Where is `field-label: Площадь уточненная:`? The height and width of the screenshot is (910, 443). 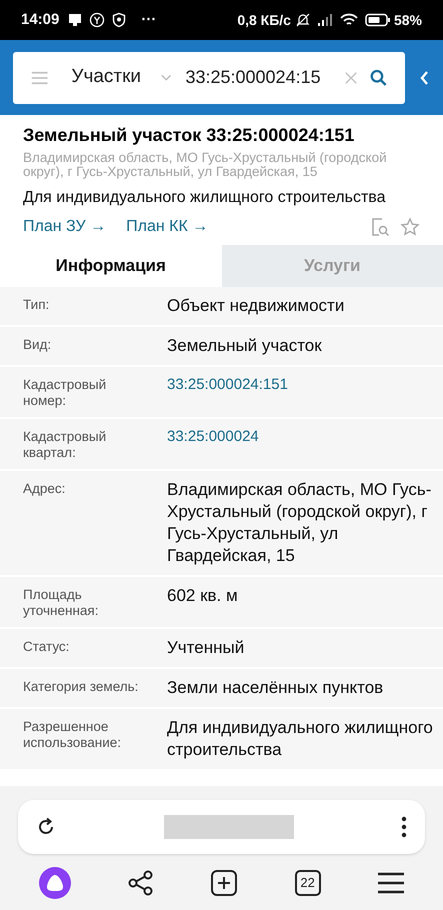
field-label: Площадь уточненная: is located at coordinates (61, 602).